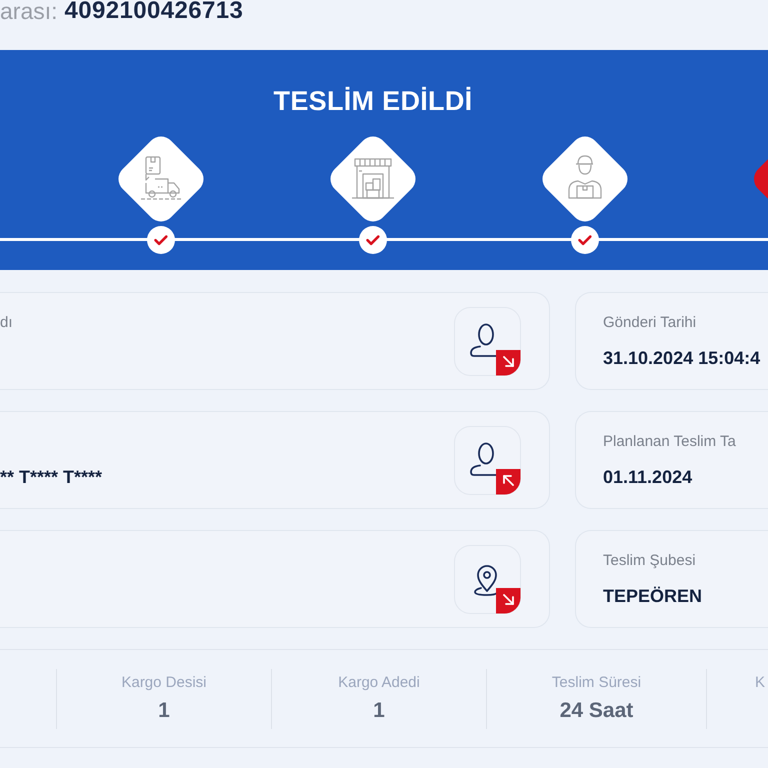 The width and height of the screenshot is (768, 768). I want to click on field-label: Teslim Şubesi, so click(649, 561).